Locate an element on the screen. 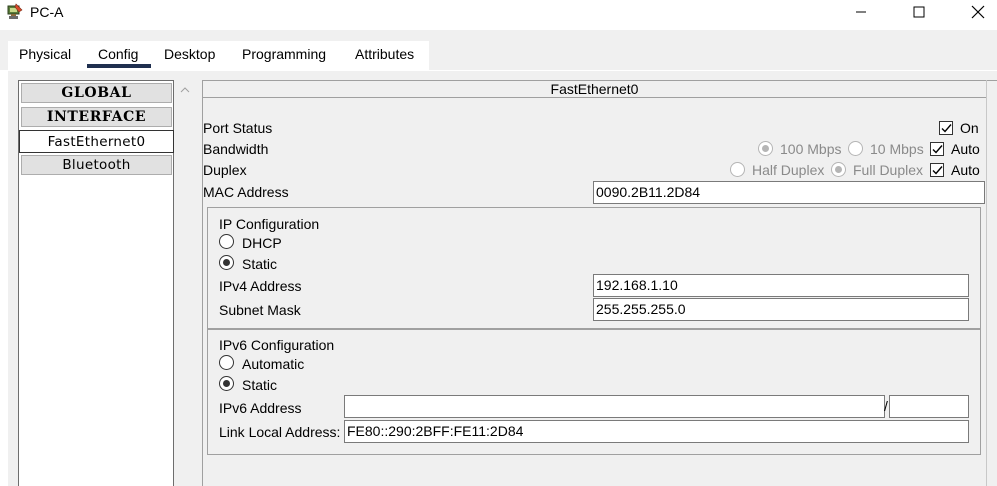  link-local-address-label: Link Local Address: is located at coordinates (280, 432).